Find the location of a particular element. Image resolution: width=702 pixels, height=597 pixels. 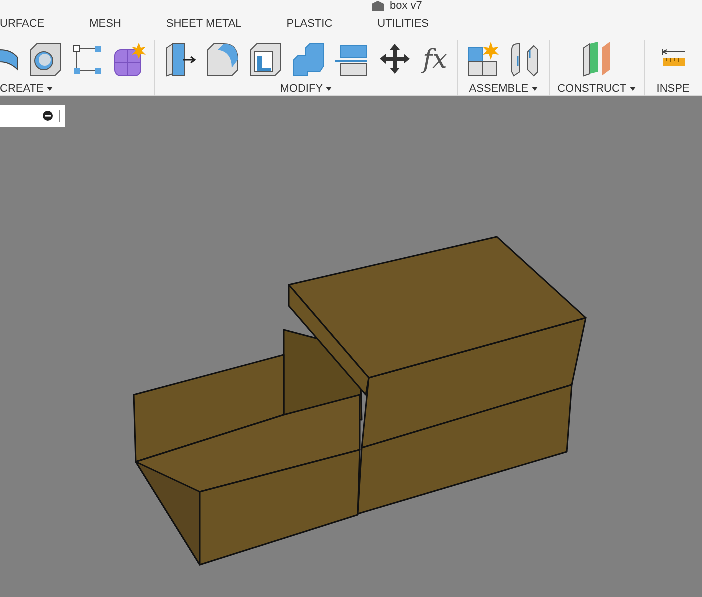

combine-icon is located at coordinates (309, 60).